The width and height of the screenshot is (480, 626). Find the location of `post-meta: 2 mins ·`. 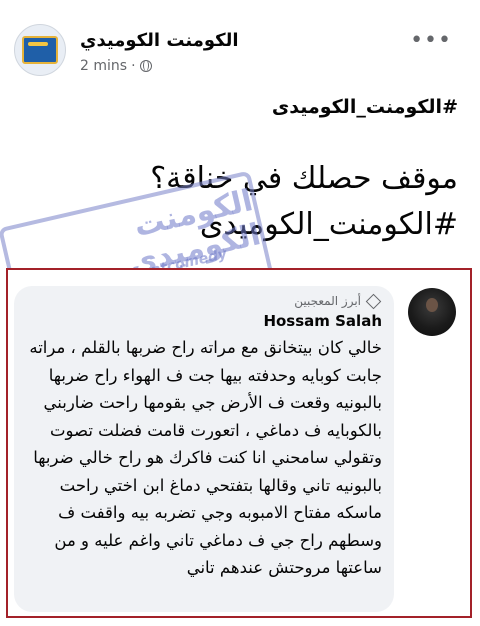

post-meta: 2 mins · is located at coordinates (116, 66).